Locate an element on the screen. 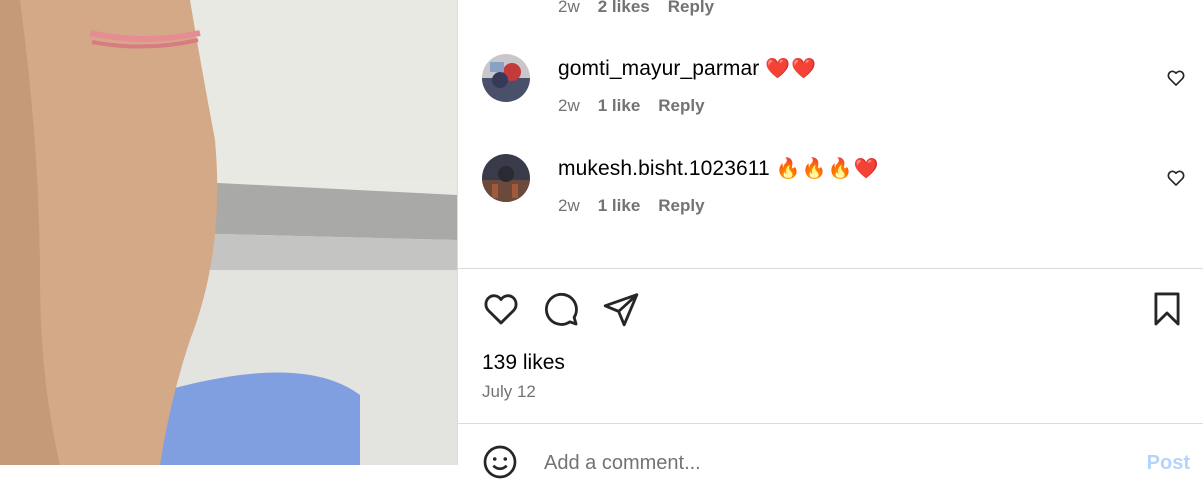 The width and height of the screenshot is (1203, 480). post-date: July 12 is located at coordinates (509, 391).